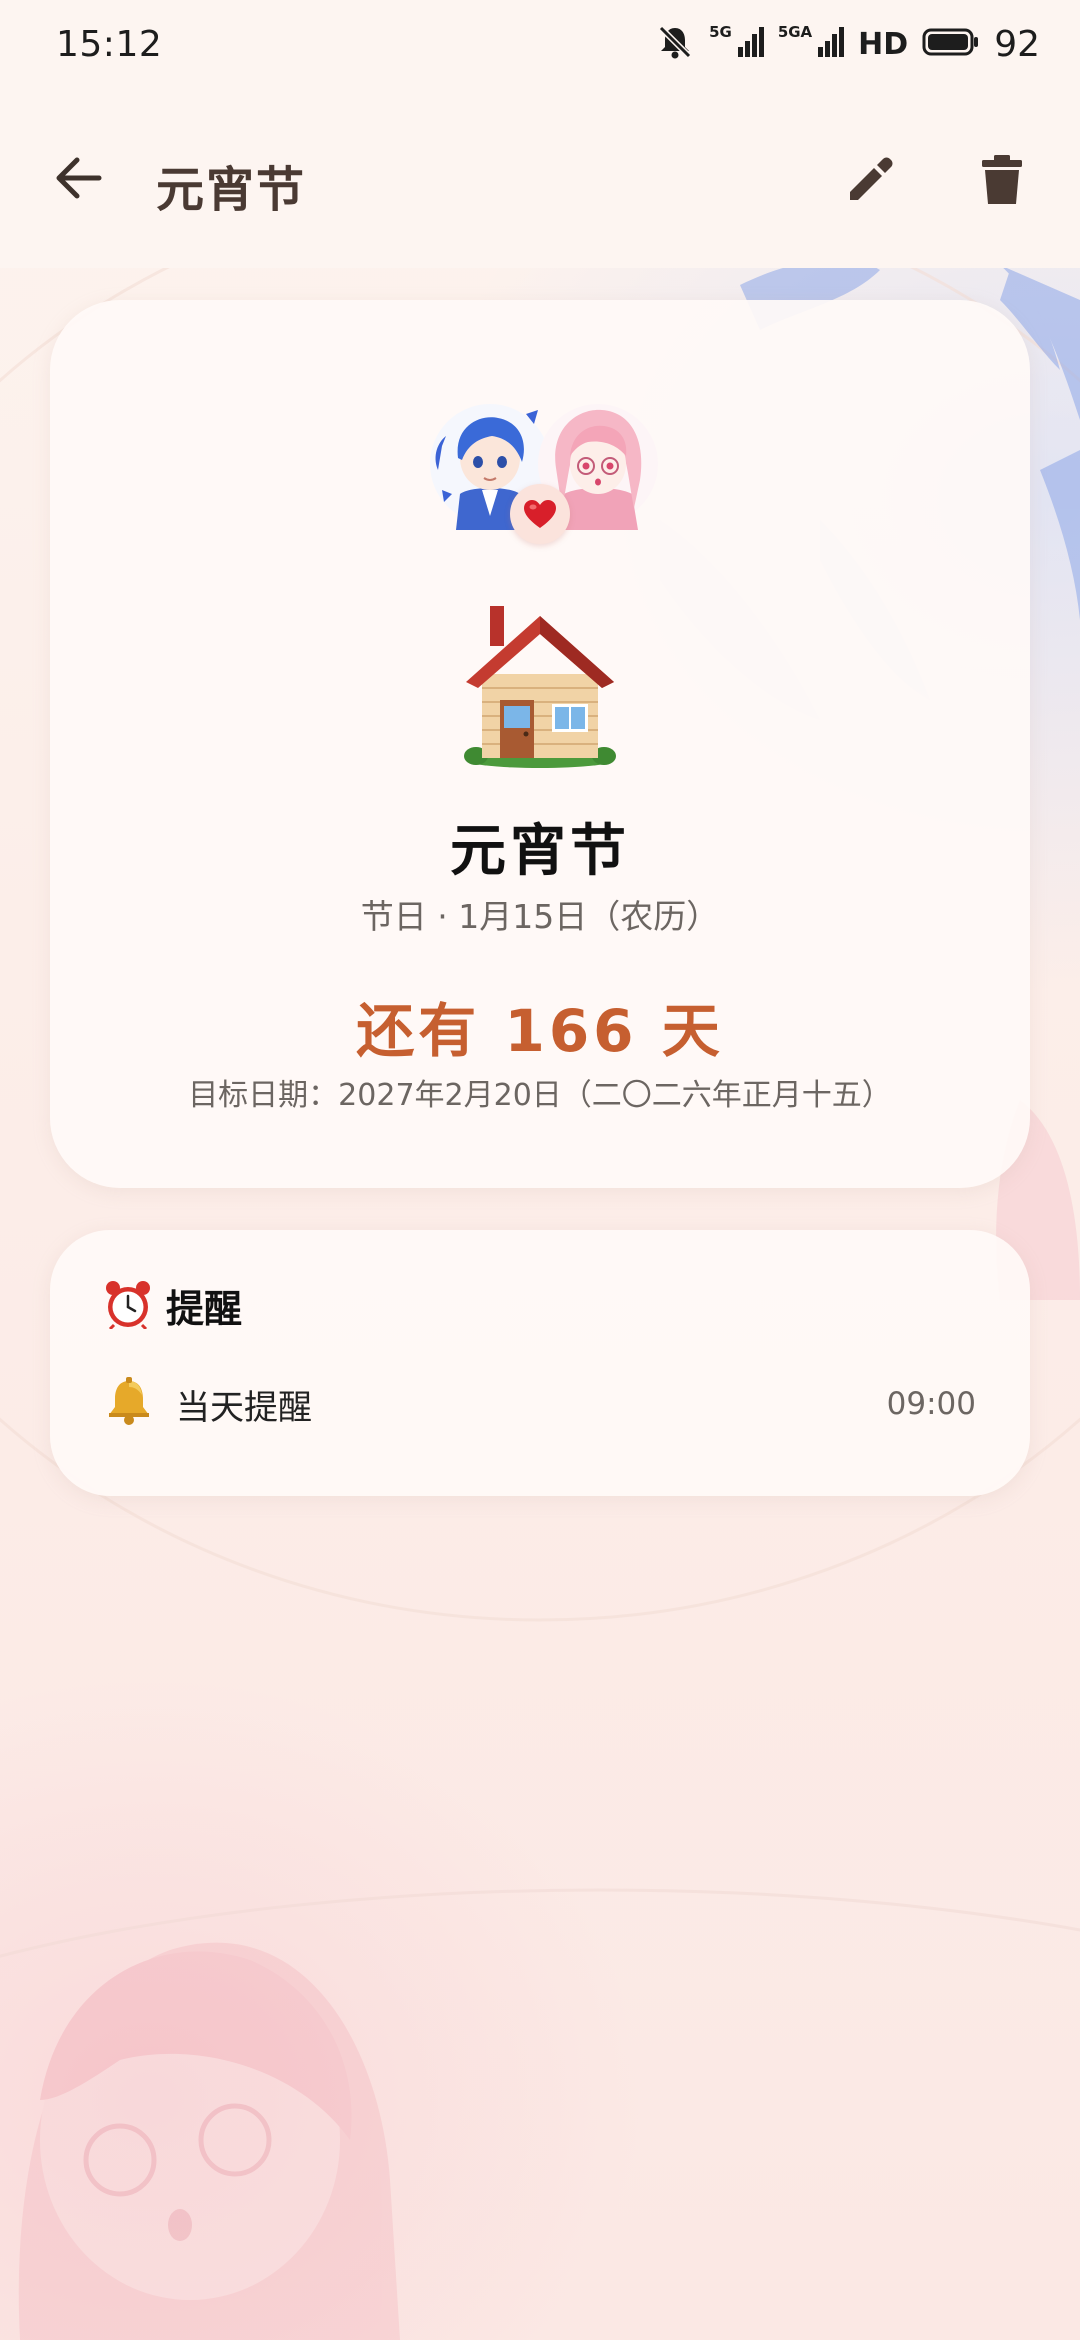 This screenshot has height=2340, width=1080. I want to click on reminder-label: 当天提醒, so click(244, 1407).